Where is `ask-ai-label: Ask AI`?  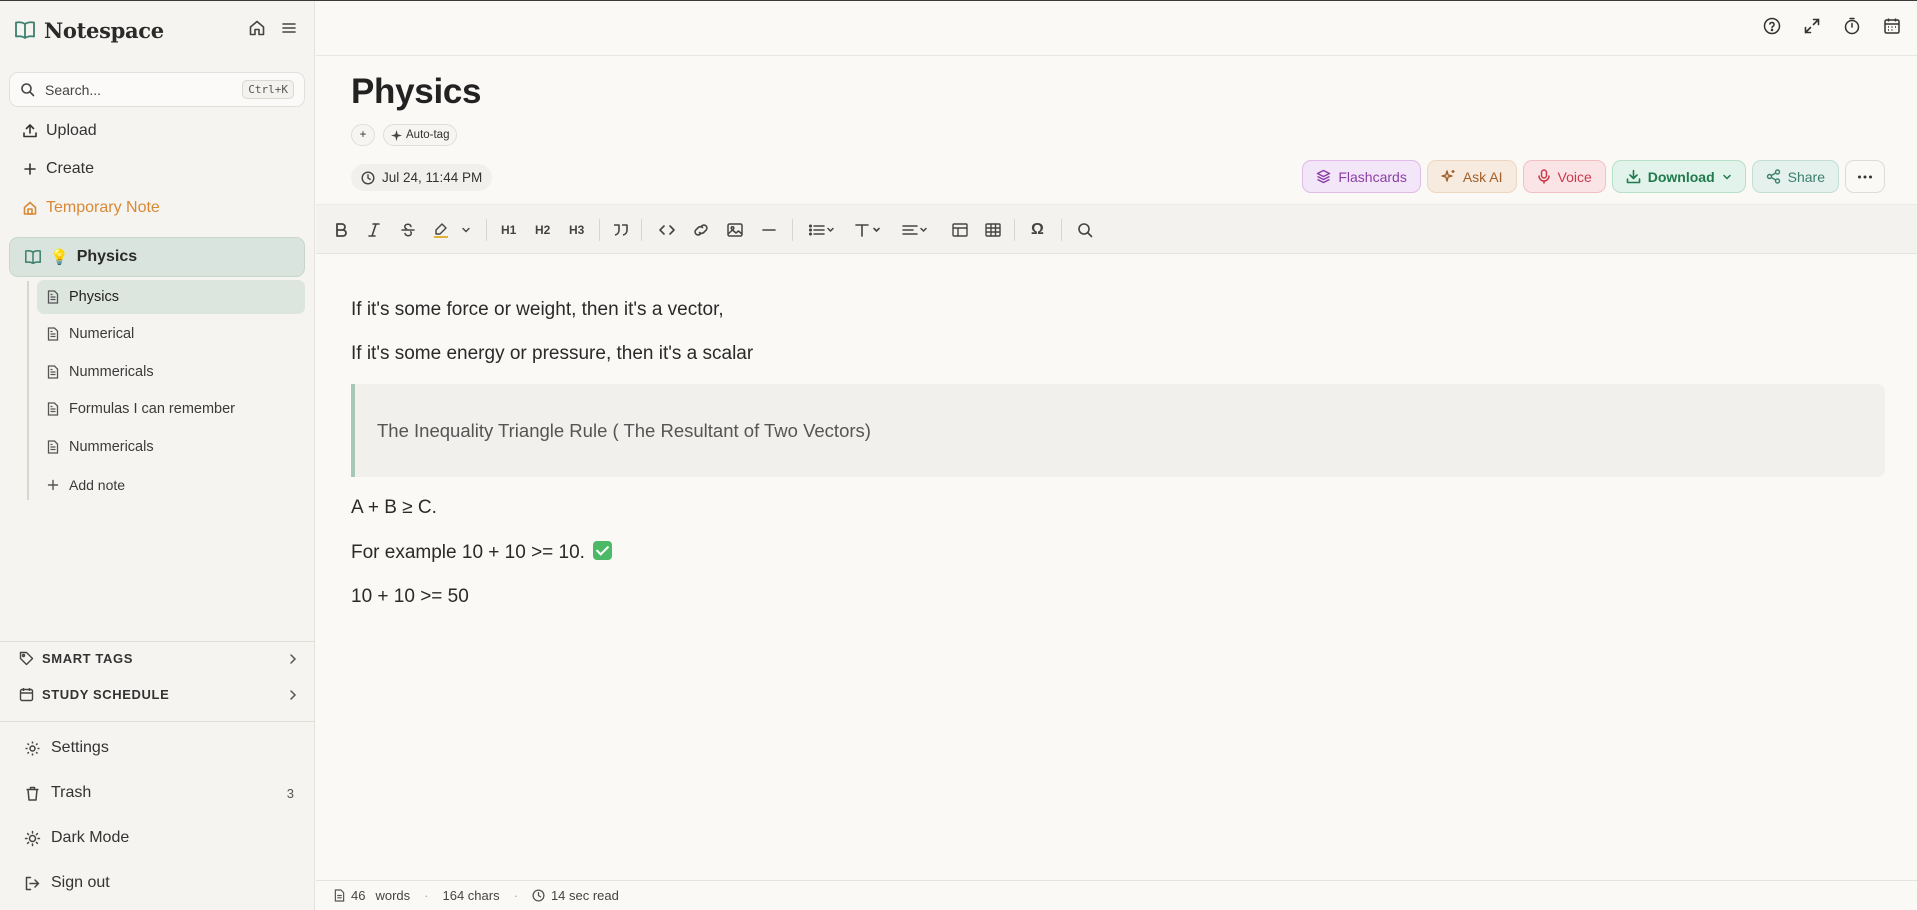
ask-ai-label: Ask AI is located at coordinates (1482, 176).